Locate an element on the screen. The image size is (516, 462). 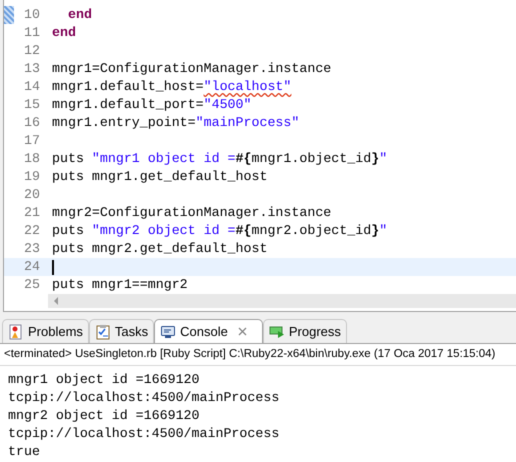
code-line: mngr1.default_port="4500" is located at coordinates (152, 105).